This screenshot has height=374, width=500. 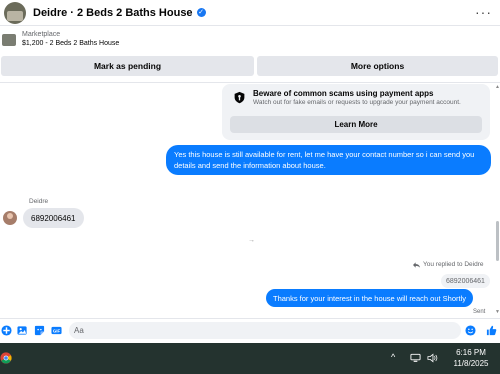 I want to click on learn-more-button: Learn More, so click(x=356, y=124).